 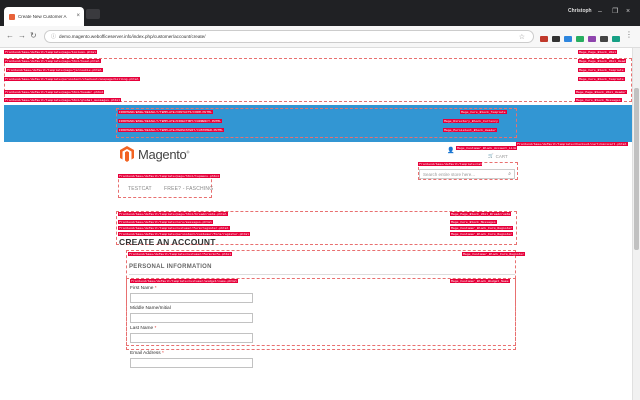 What do you see at coordinates (164, 154) in the screenshot?
I see `logo-text: Magento®` at bounding box center [164, 154].